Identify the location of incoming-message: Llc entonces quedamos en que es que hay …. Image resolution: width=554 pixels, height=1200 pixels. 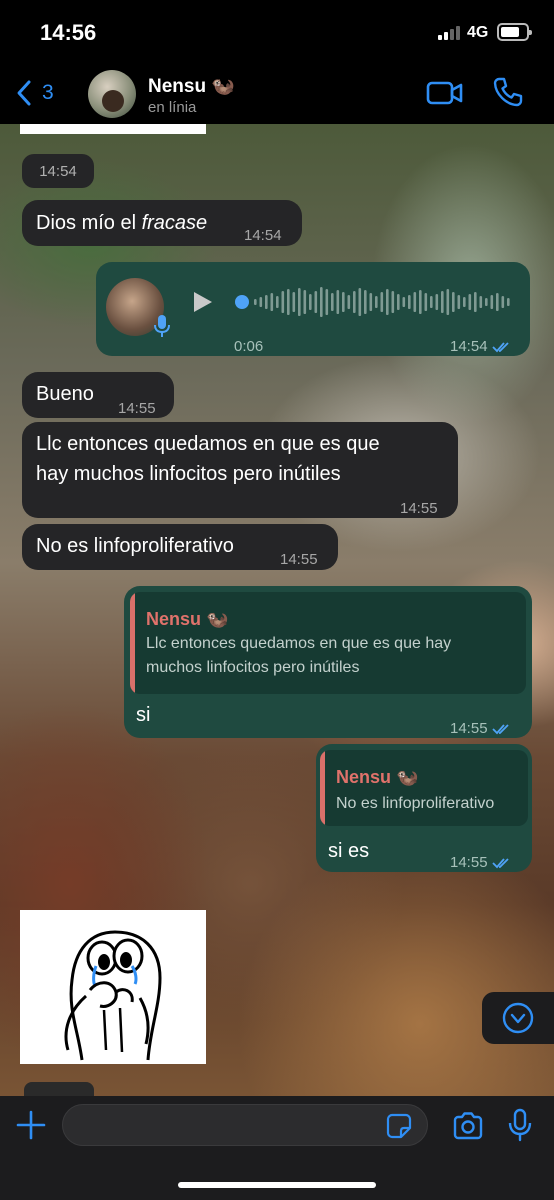
(240, 470).